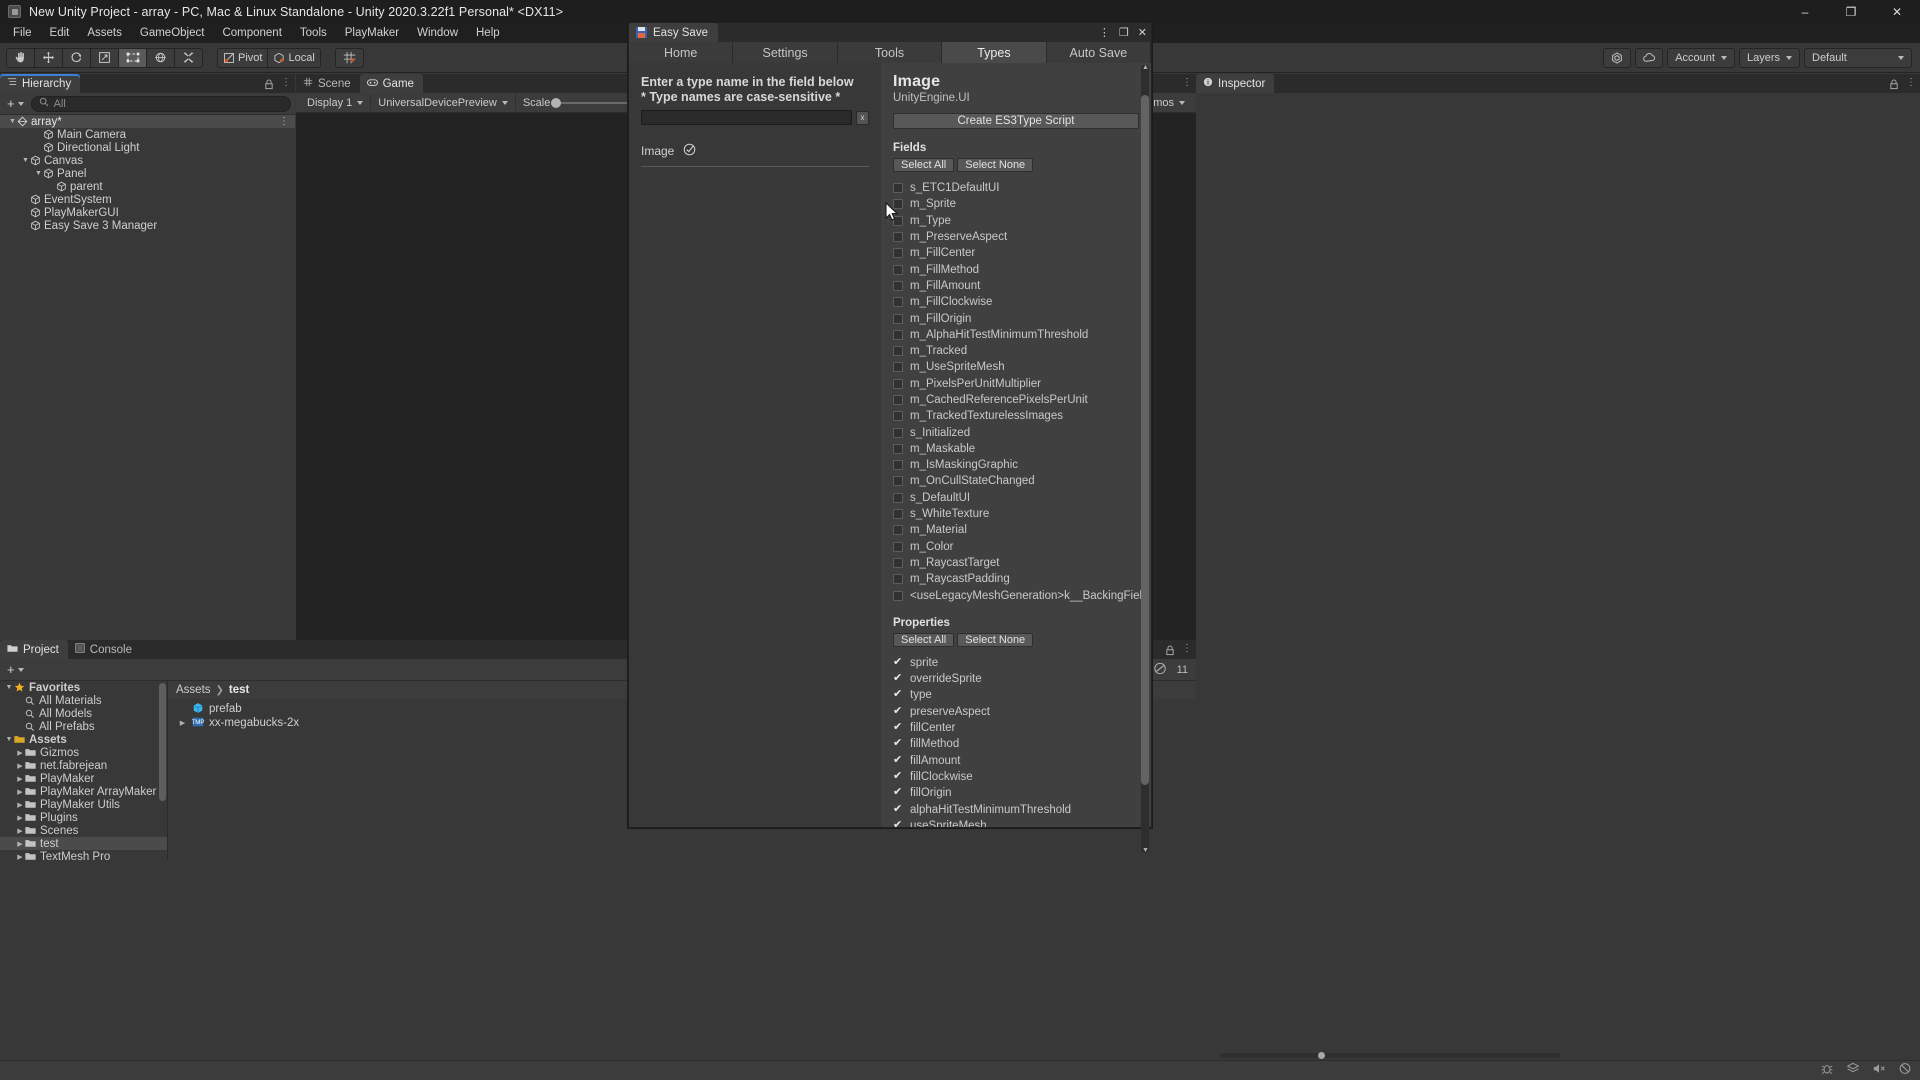  Describe the element at coordinates (1701, 58) in the screenshot. I see `account-dropdown: Account` at that location.